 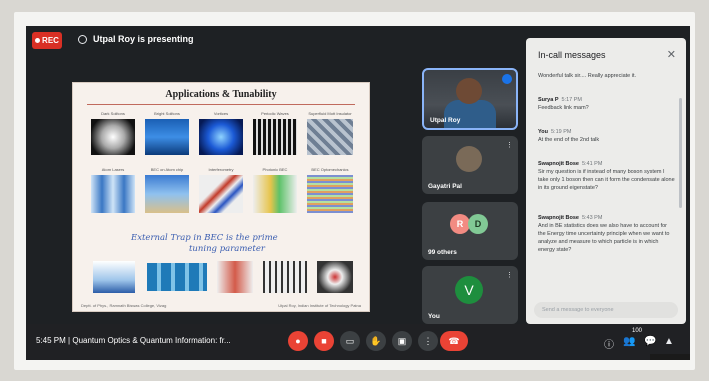 I want to click on mic-off-icon: ●, so click(x=298, y=341).